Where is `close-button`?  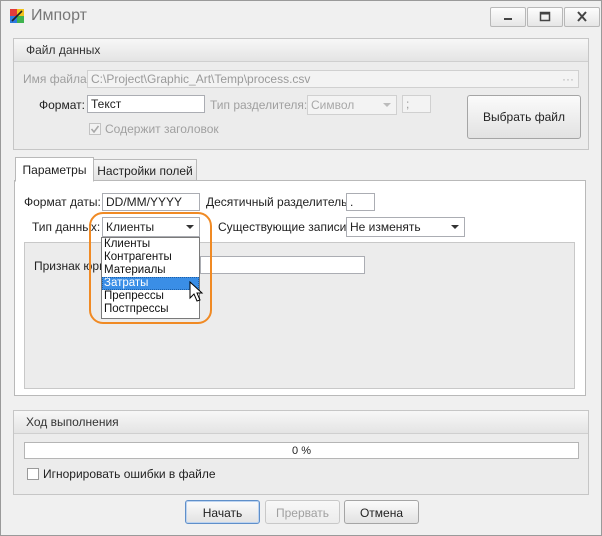
close-button is located at coordinates (582, 17).